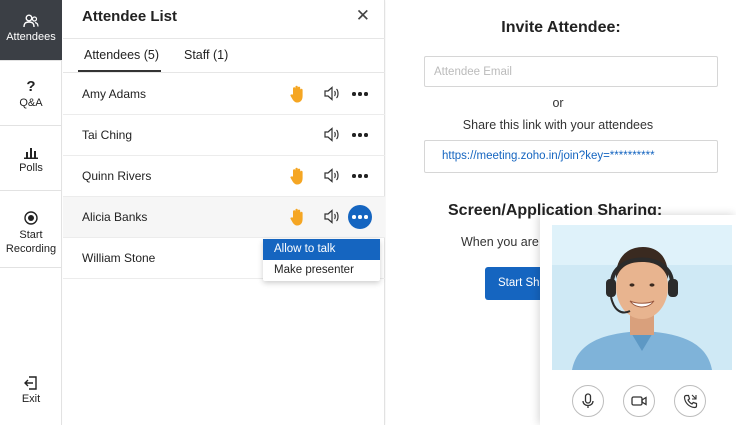  What do you see at coordinates (31, 249) in the screenshot?
I see `nav-record-label-2: Recording` at bounding box center [31, 249].